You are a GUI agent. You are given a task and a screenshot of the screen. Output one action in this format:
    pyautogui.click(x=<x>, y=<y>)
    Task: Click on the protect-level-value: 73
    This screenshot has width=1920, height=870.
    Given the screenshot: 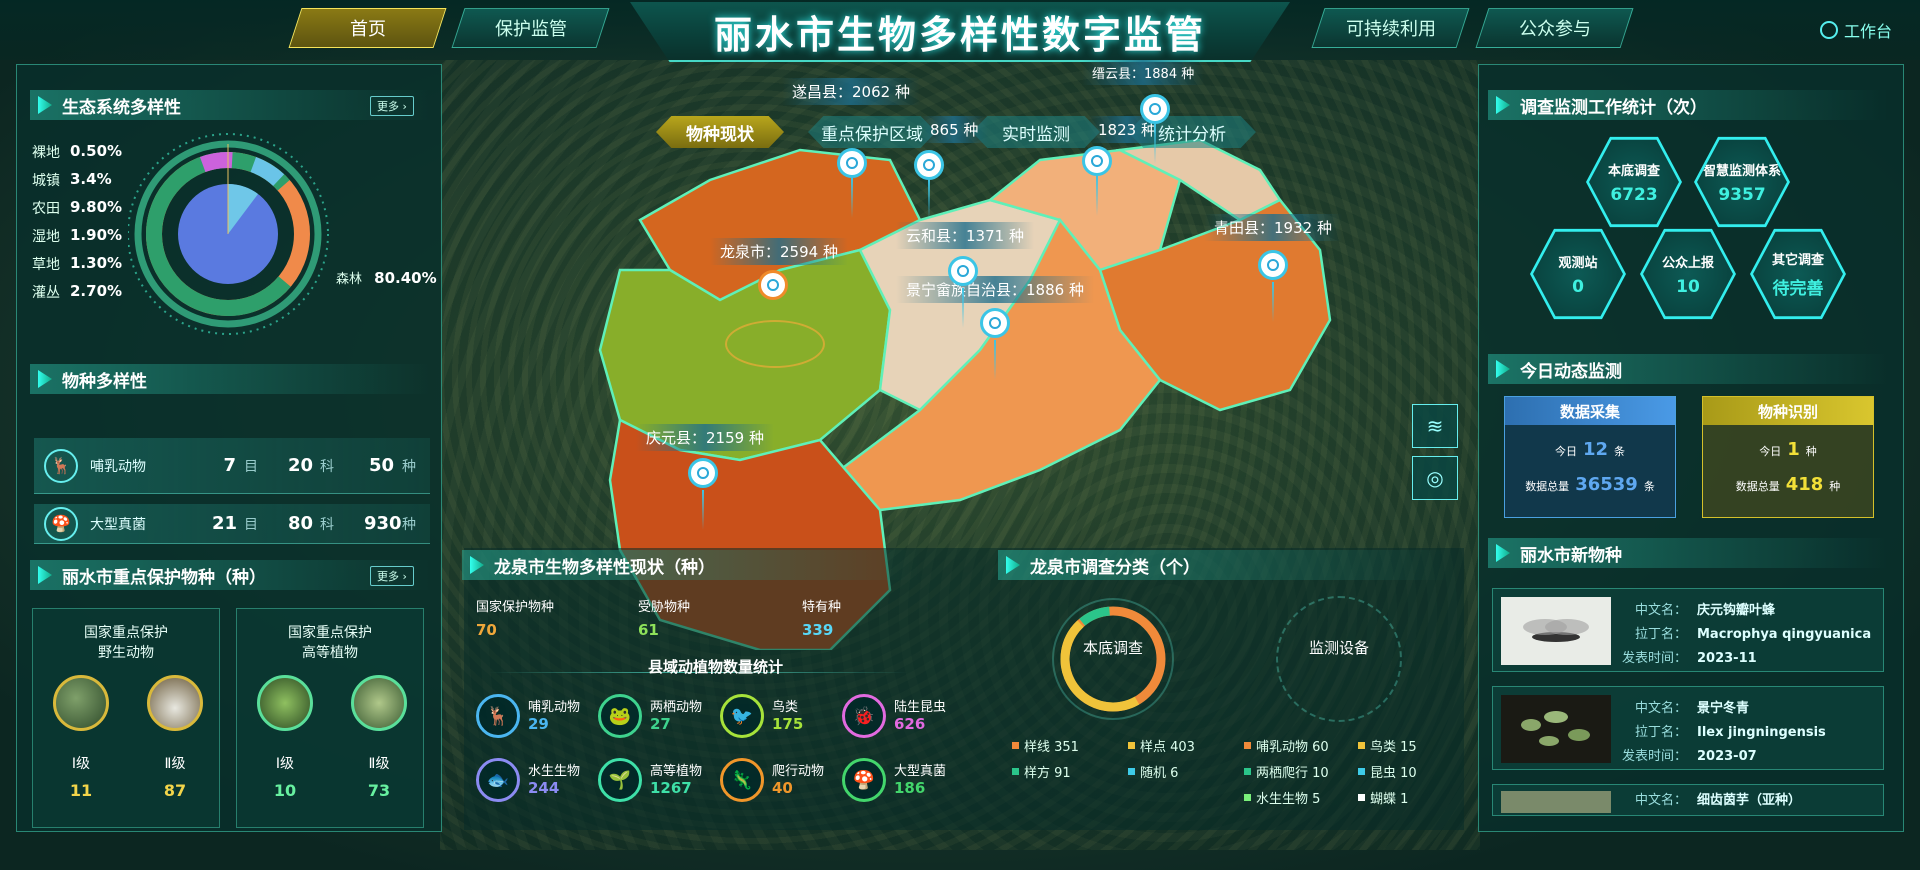 What is the action you would take?
    pyautogui.click(x=379, y=790)
    